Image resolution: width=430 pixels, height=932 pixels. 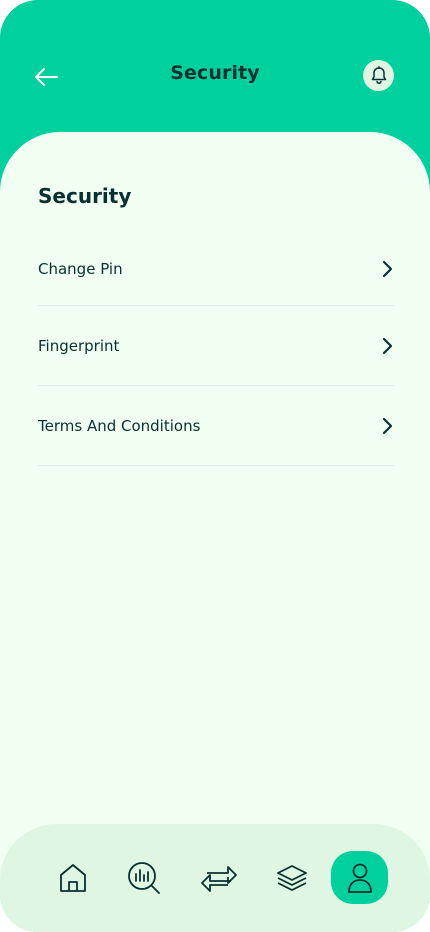 I want to click on nav-categories, so click(x=291, y=877).